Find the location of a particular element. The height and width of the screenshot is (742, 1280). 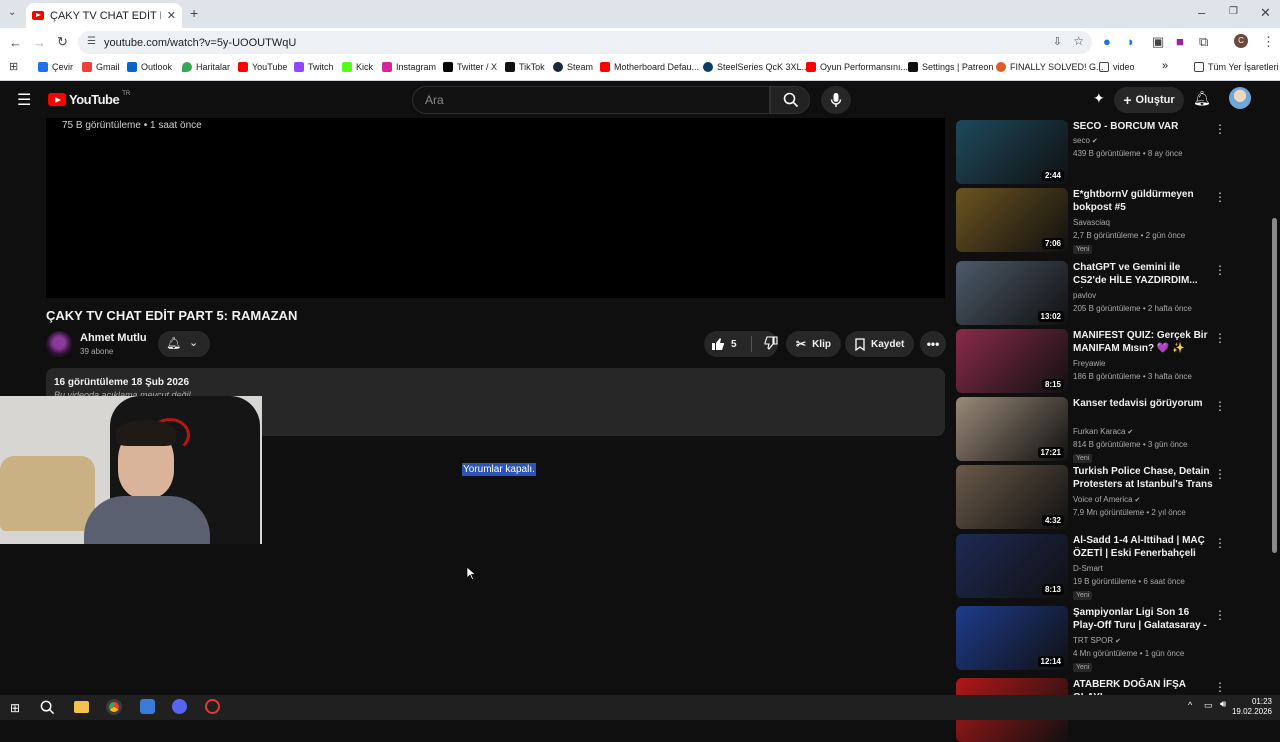

save-button: Kaydet is located at coordinates (880, 344).